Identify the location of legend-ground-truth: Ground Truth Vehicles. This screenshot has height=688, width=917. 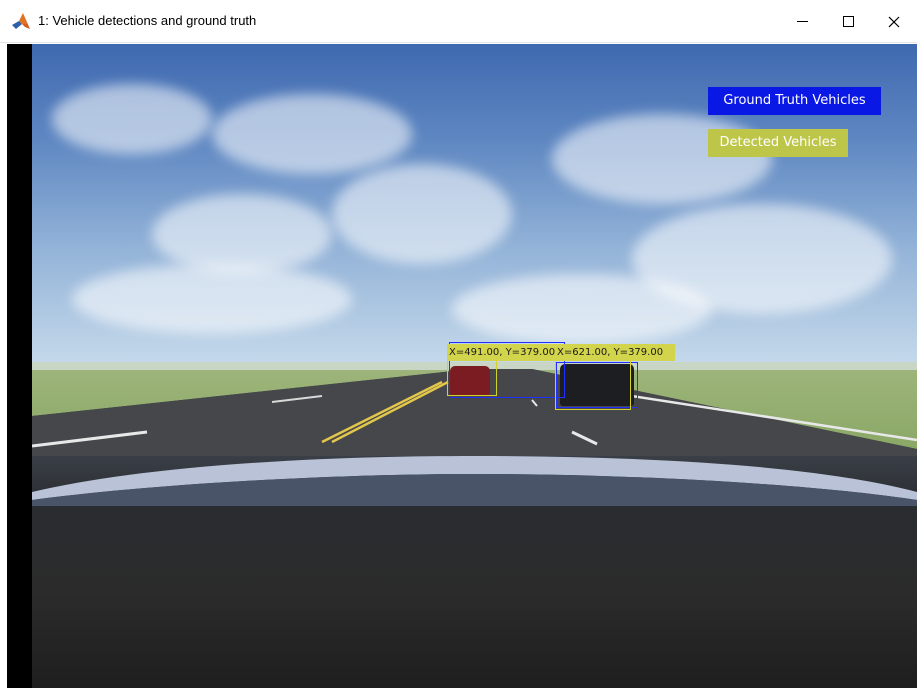
(794, 101).